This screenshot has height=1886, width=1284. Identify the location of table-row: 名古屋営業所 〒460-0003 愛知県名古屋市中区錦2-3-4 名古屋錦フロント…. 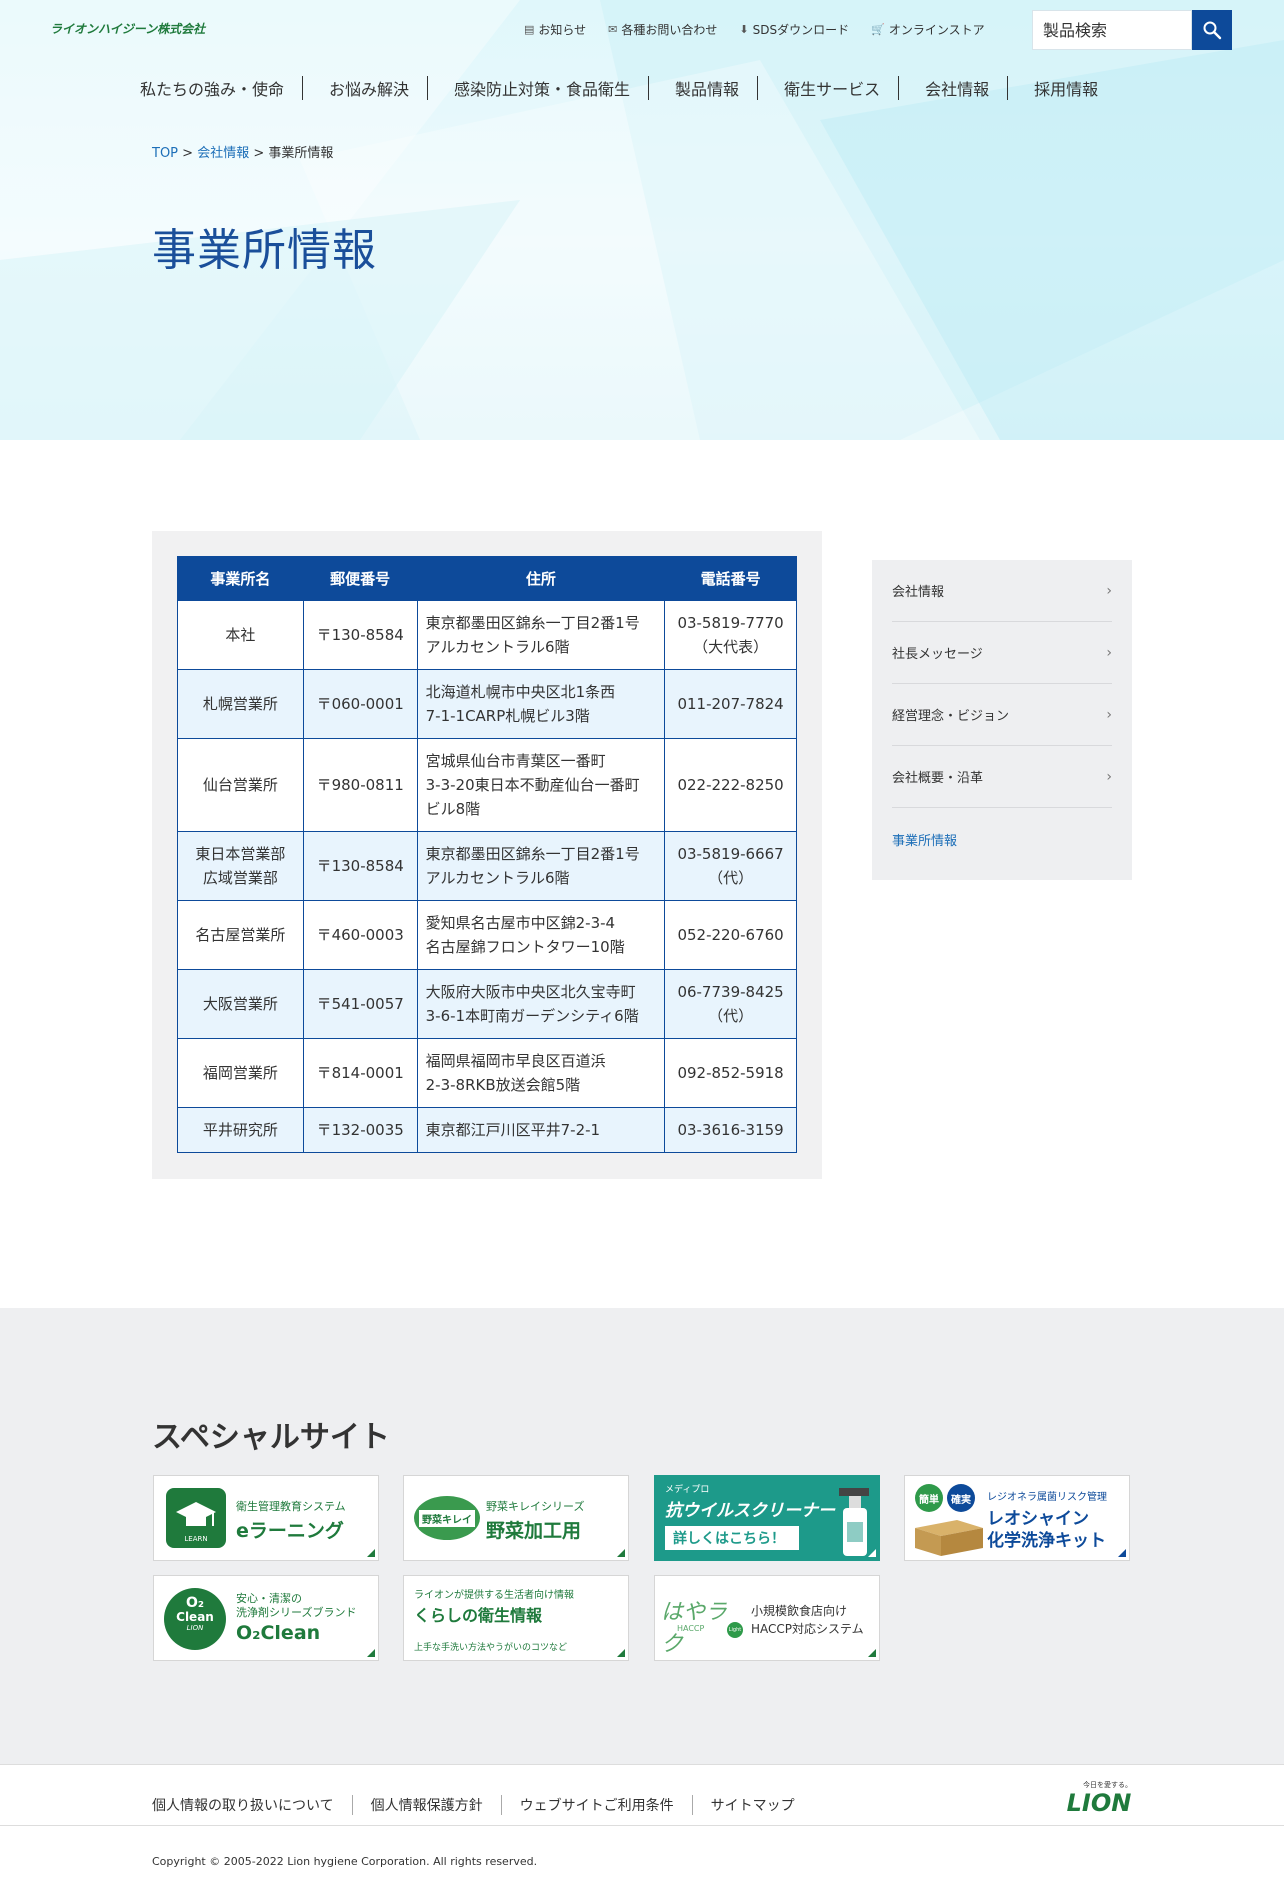
(487, 935).